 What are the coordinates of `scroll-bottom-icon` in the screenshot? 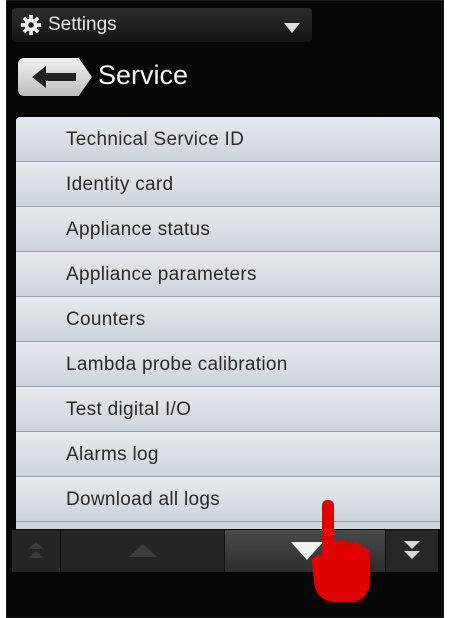 It's located at (412, 550).